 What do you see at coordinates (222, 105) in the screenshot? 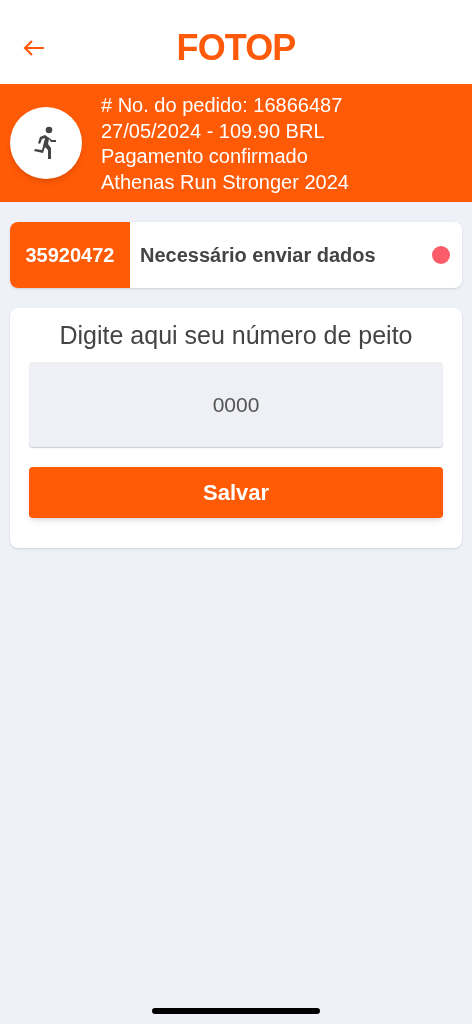
I see `order-info-line: # No. do pedido: 16866487` at bounding box center [222, 105].